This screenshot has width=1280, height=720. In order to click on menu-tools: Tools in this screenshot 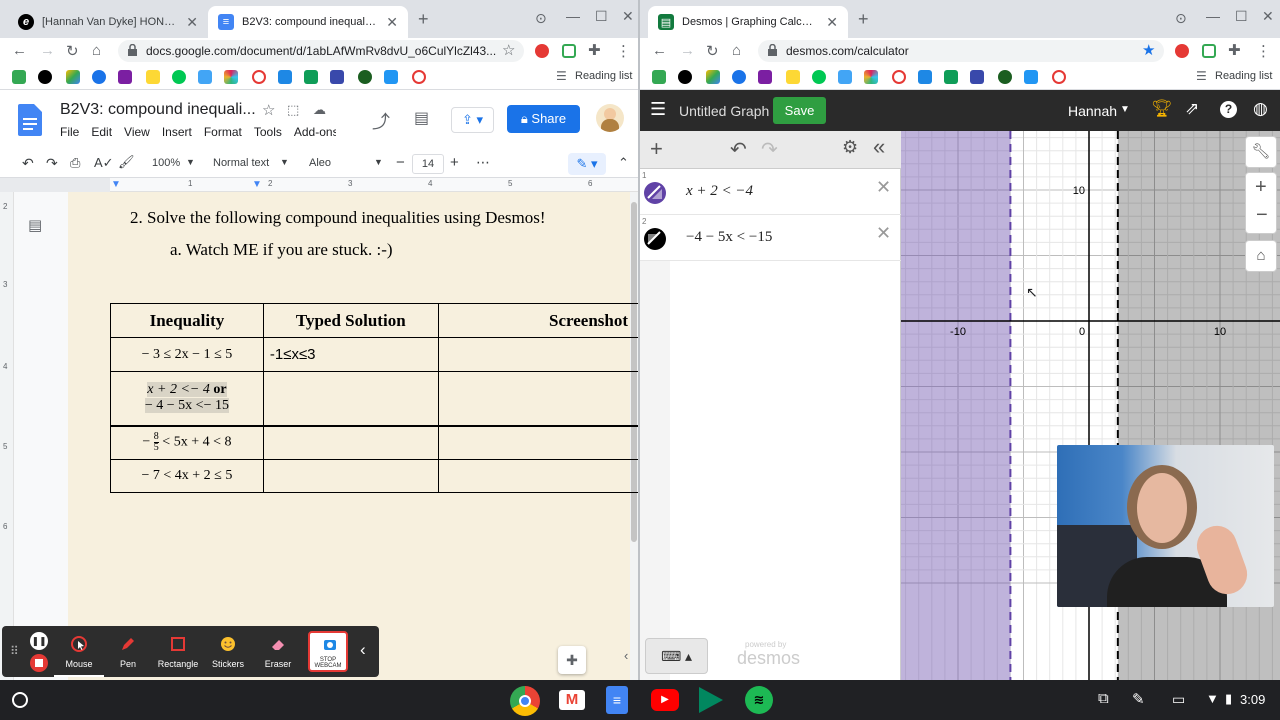, I will do `click(268, 132)`.